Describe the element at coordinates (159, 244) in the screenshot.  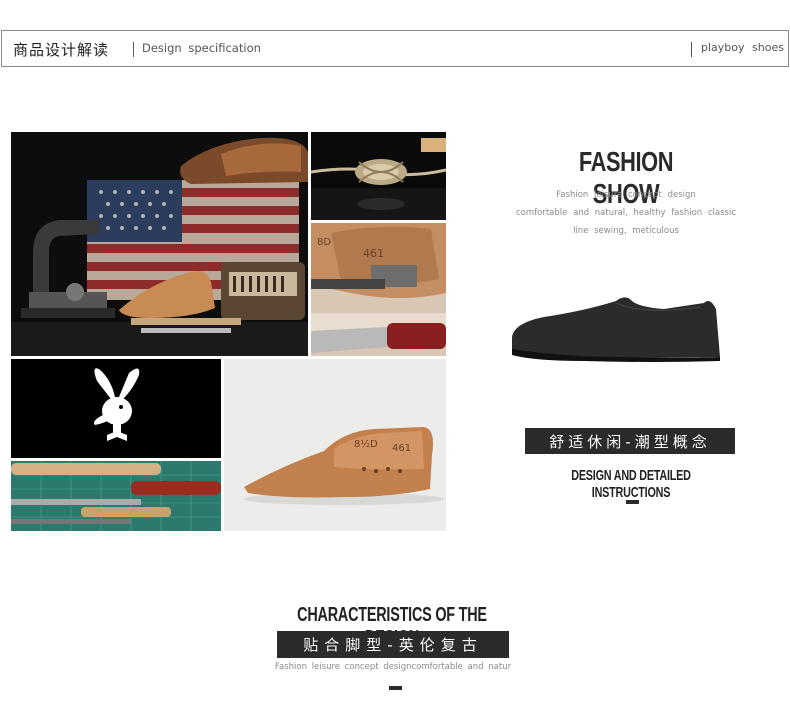
I see `vintage-still-life-photo` at that location.